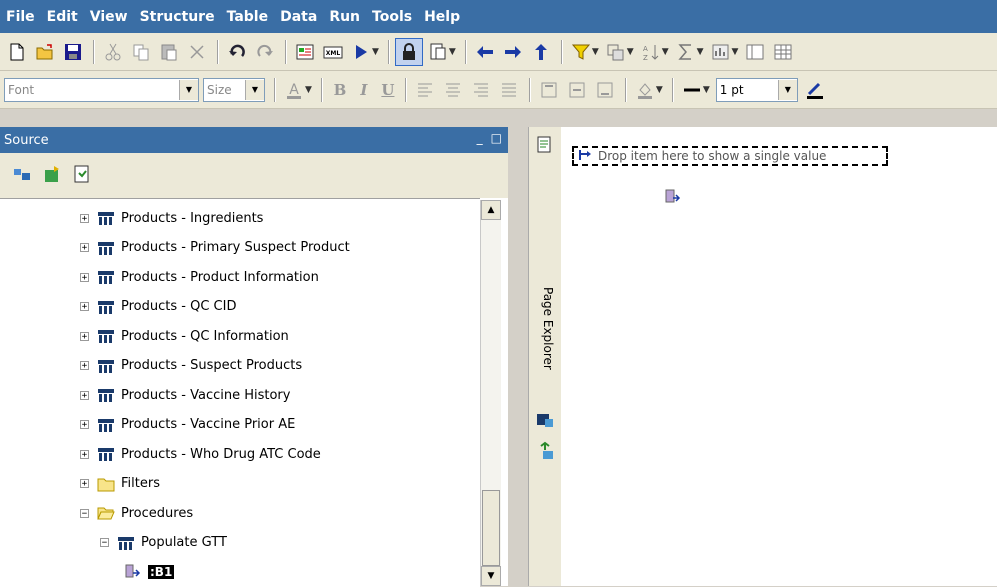 This screenshot has height=587, width=997. What do you see at coordinates (215, 248) in the screenshot?
I see `tree-item: + Products - Primary Suspect Product` at bounding box center [215, 248].